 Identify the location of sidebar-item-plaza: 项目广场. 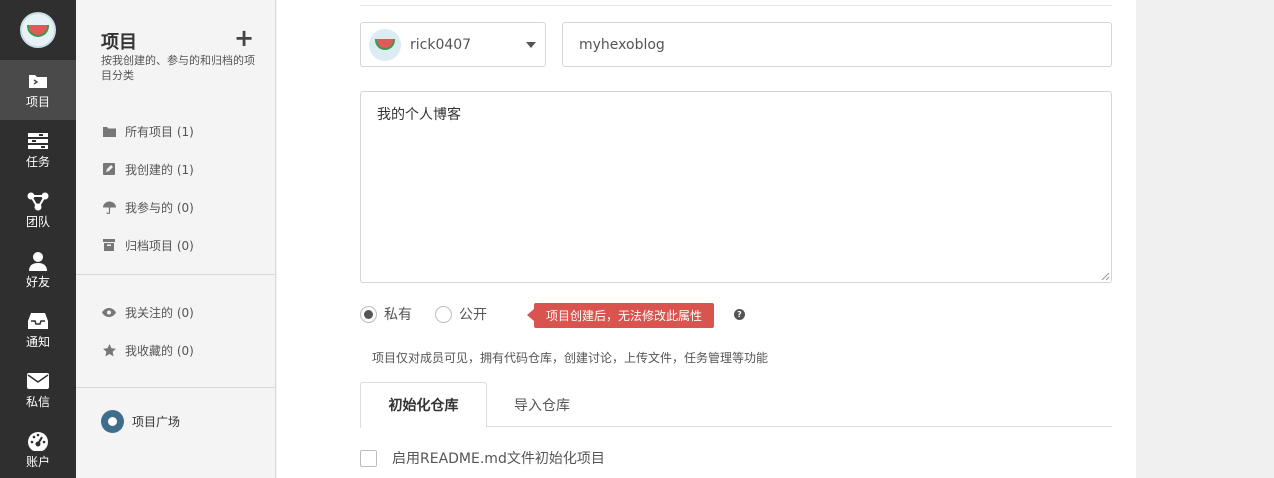
(140, 421).